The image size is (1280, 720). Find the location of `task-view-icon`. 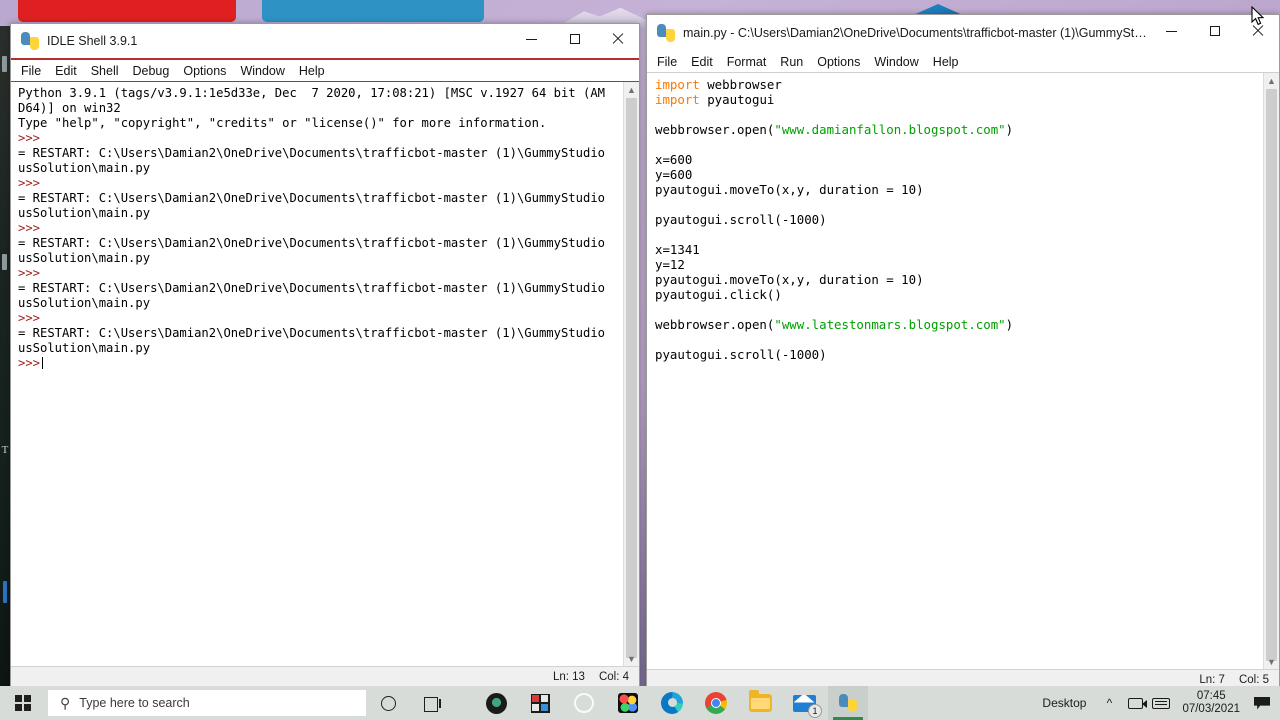

task-view-icon is located at coordinates (432, 704).